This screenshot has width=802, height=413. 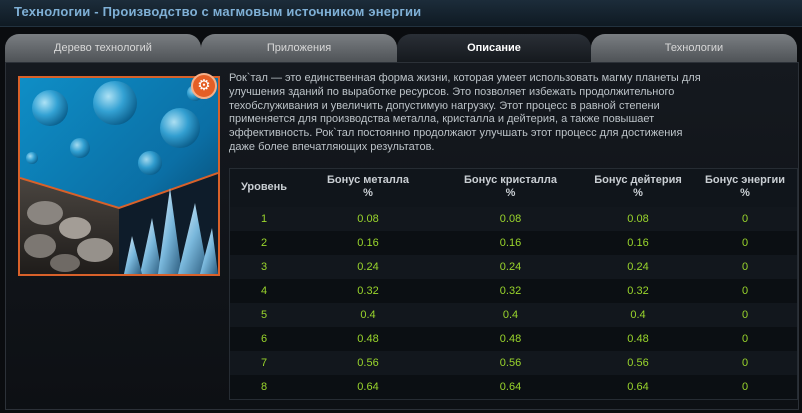 I want to click on cell-metal: 0.24, so click(x=368, y=267).